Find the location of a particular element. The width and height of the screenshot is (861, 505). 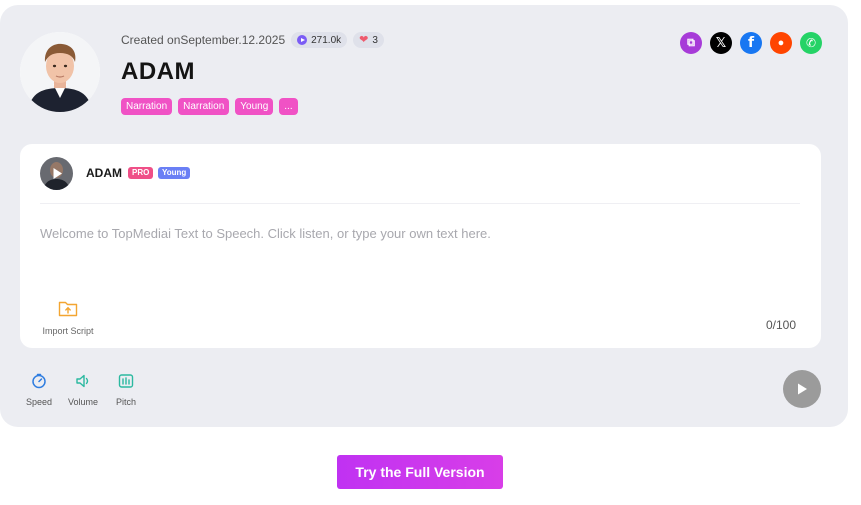

import-script-label: Import Script is located at coordinates (68, 331).